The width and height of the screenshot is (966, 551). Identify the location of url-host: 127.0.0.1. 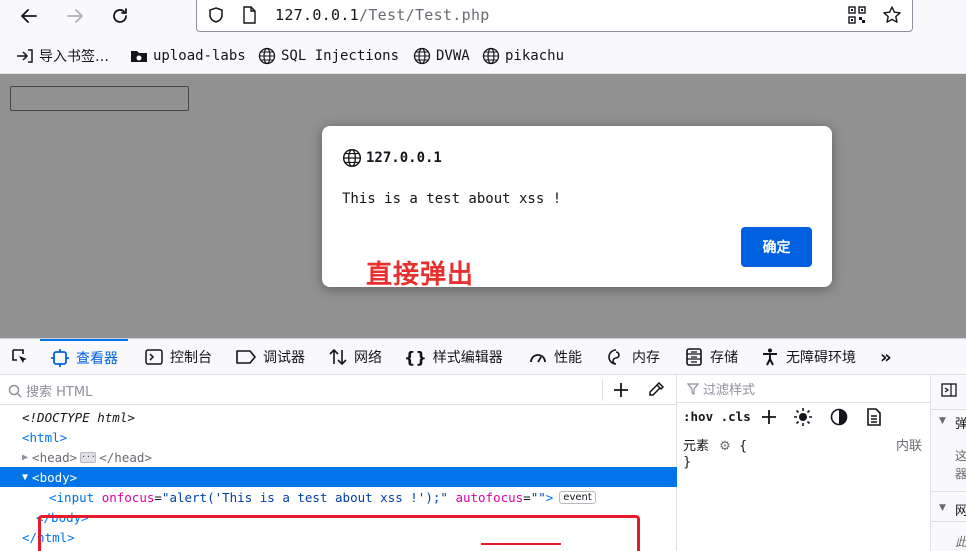
(317, 15).